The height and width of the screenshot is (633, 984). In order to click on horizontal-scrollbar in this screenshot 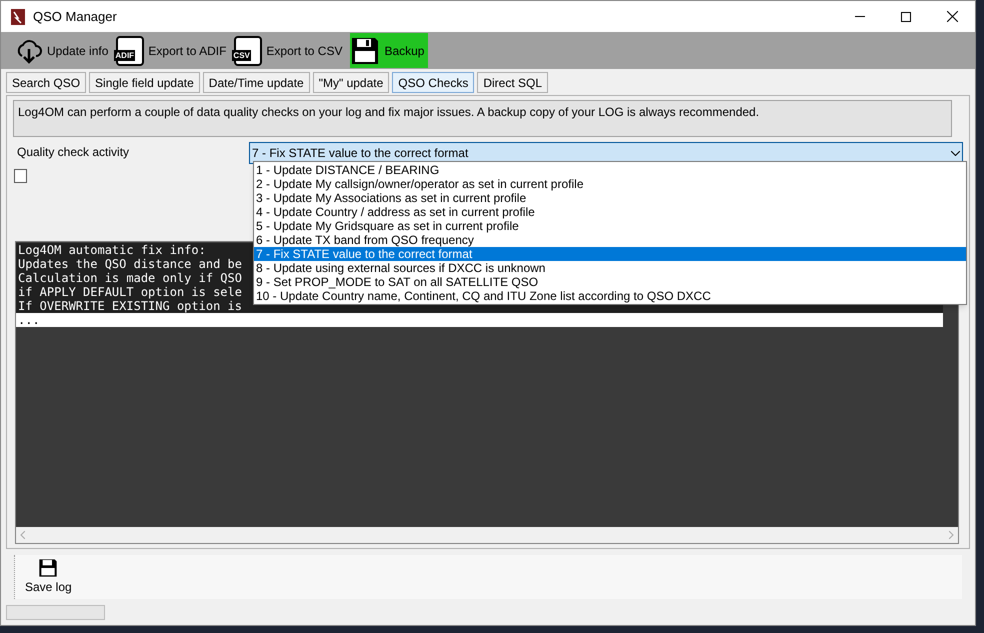, I will do `click(487, 535)`.